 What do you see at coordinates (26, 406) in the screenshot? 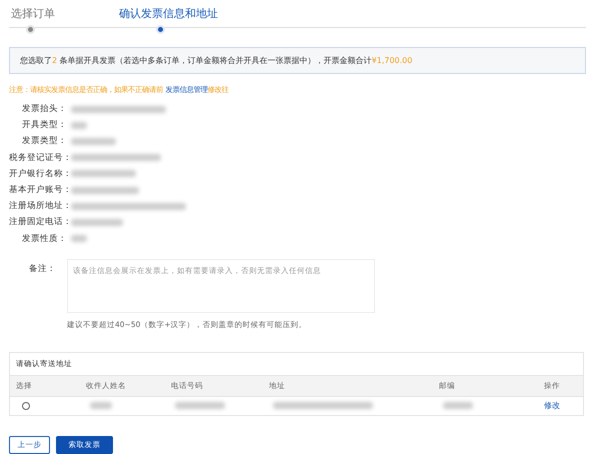
I see `radio-button` at bounding box center [26, 406].